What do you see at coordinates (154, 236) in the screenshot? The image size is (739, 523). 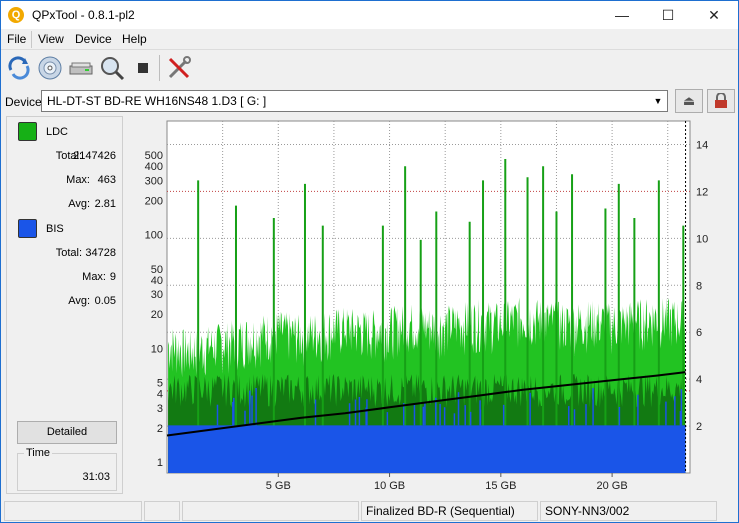 I see `y-left-tick-label: 100` at bounding box center [154, 236].